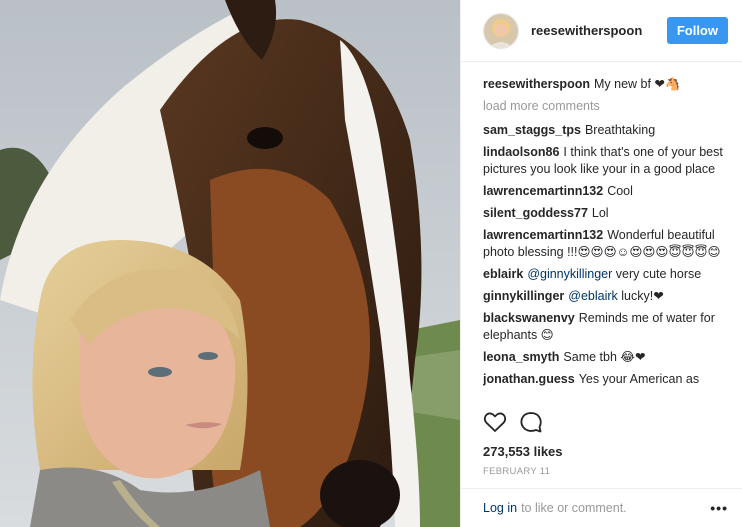 This screenshot has width=742, height=527. I want to click on comment-item: eblairk @ginnykillinger very cute horse, so click(605, 274).